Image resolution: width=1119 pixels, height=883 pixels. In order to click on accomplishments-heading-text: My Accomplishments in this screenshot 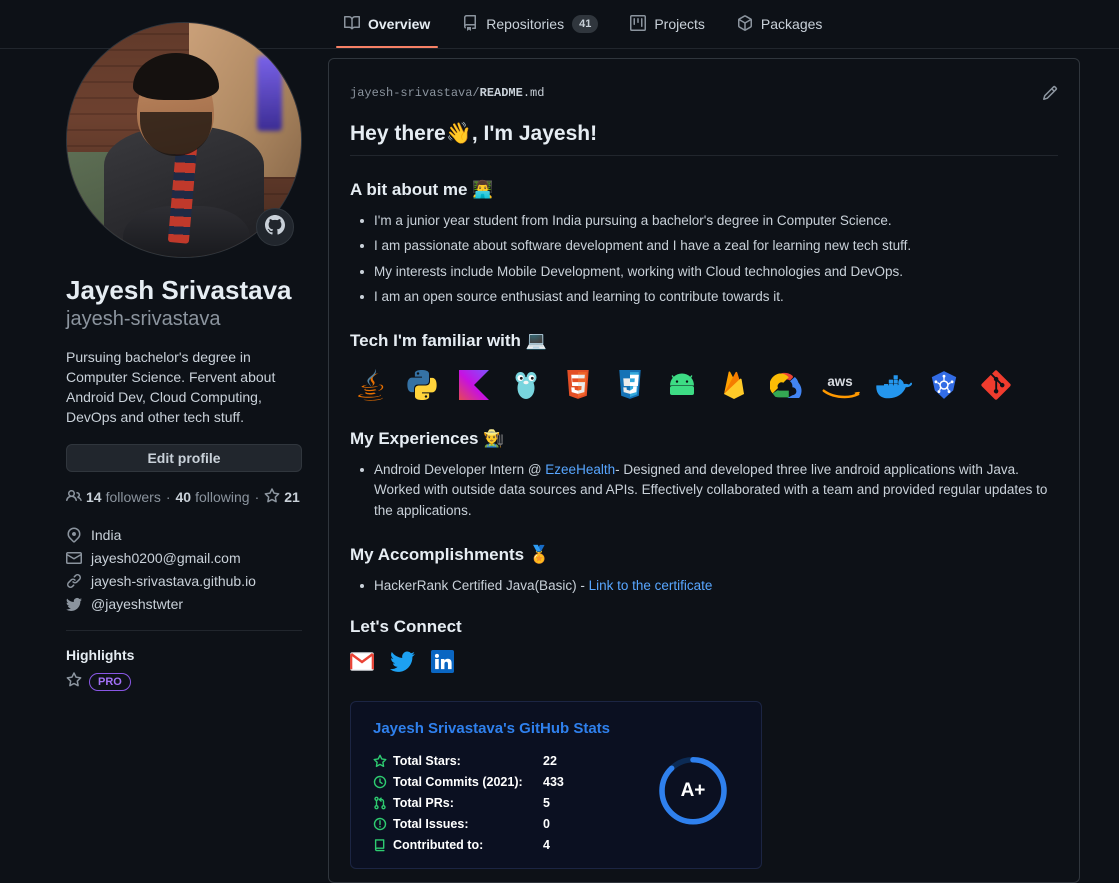, I will do `click(437, 554)`.